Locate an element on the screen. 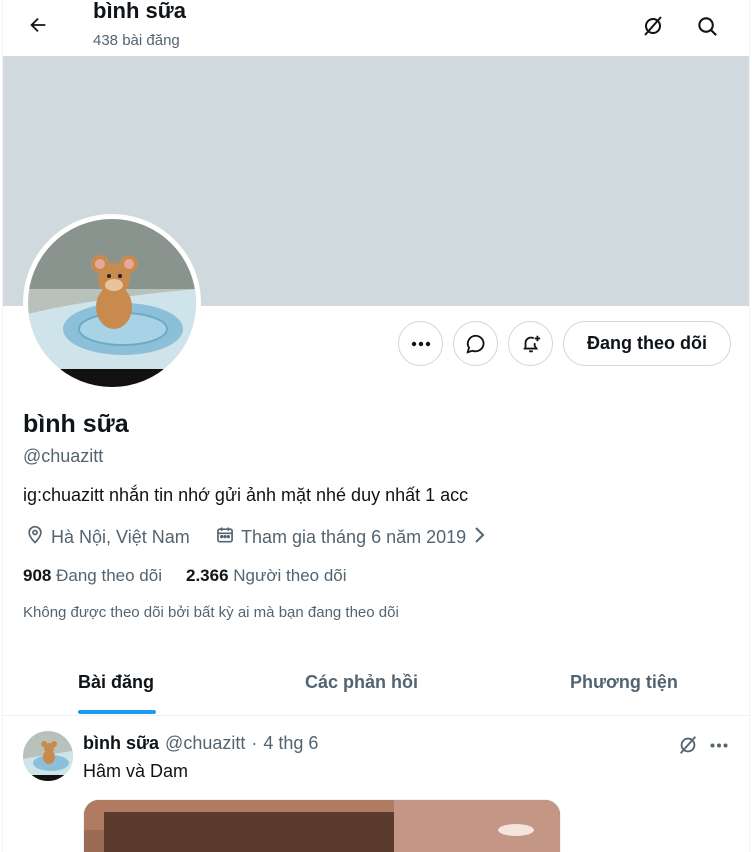 The height and width of the screenshot is (852, 752). notify-button is located at coordinates (530, 343).